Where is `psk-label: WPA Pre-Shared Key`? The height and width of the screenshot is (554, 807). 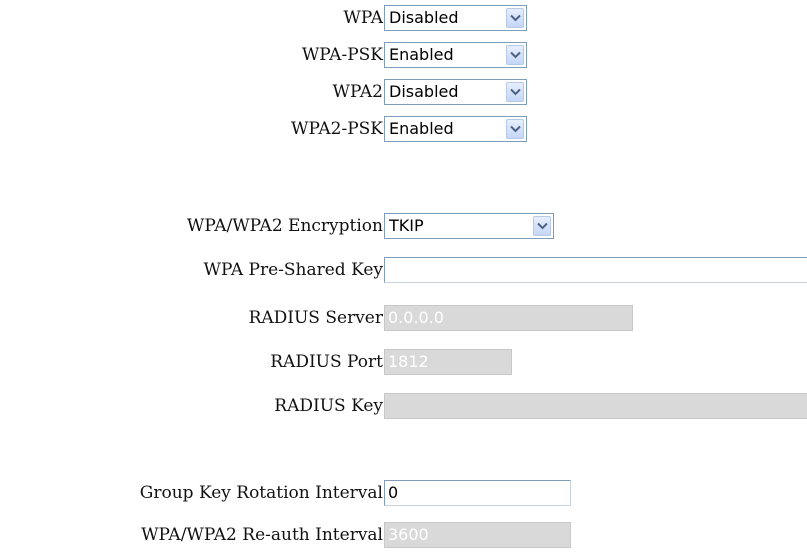
psk-label: WPA Pre-Shared Key is located at coordinates (293, 270).